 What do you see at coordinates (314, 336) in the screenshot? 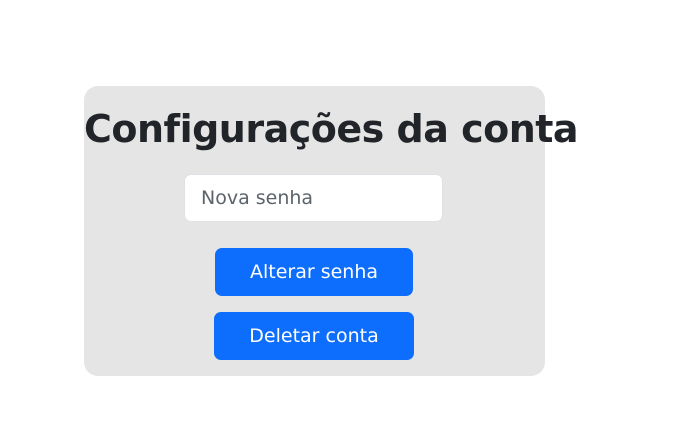
I see `delete-account-button: Deletar conta` at bounding box center [314, 336].